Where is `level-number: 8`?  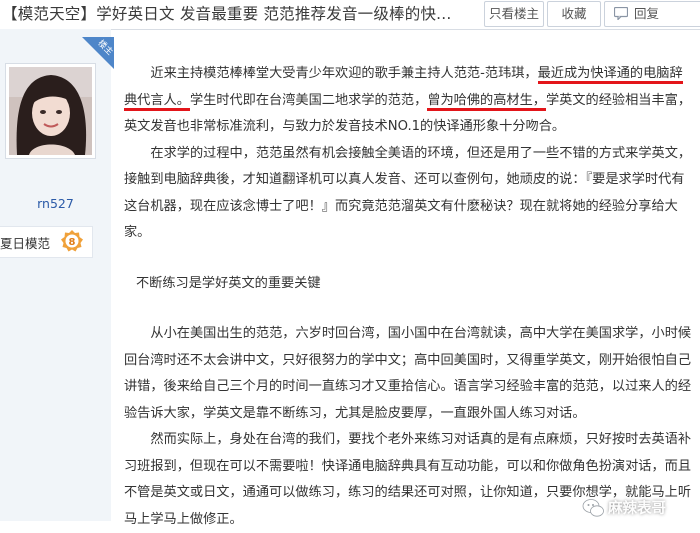 level-number: 8 is located at coordinates (72, 242).